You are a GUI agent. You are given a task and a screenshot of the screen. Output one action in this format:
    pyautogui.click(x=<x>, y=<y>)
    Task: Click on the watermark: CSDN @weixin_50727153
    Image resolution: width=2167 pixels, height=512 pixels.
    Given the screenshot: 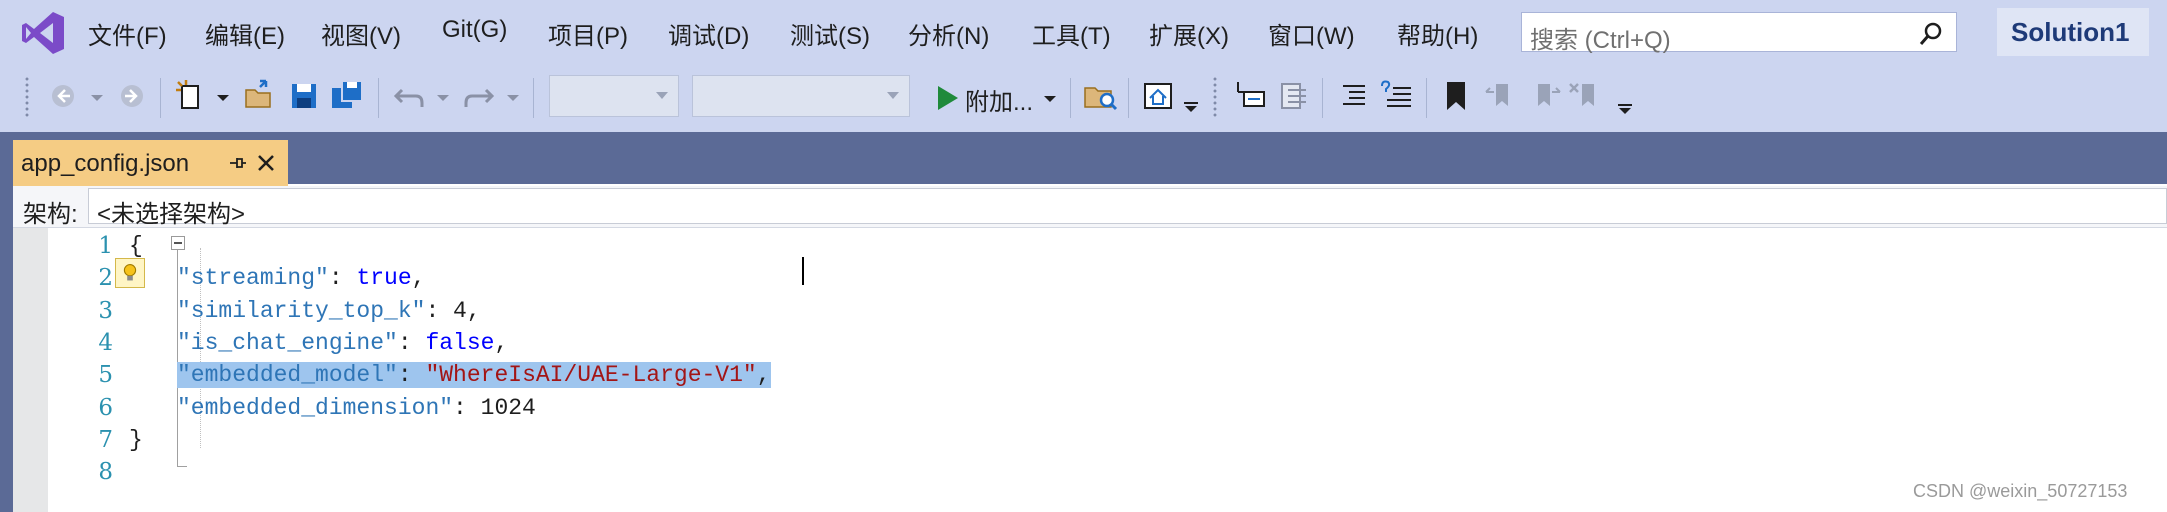 What is the action you would take?
    pyautogui.click(x=2020, y=491)
    